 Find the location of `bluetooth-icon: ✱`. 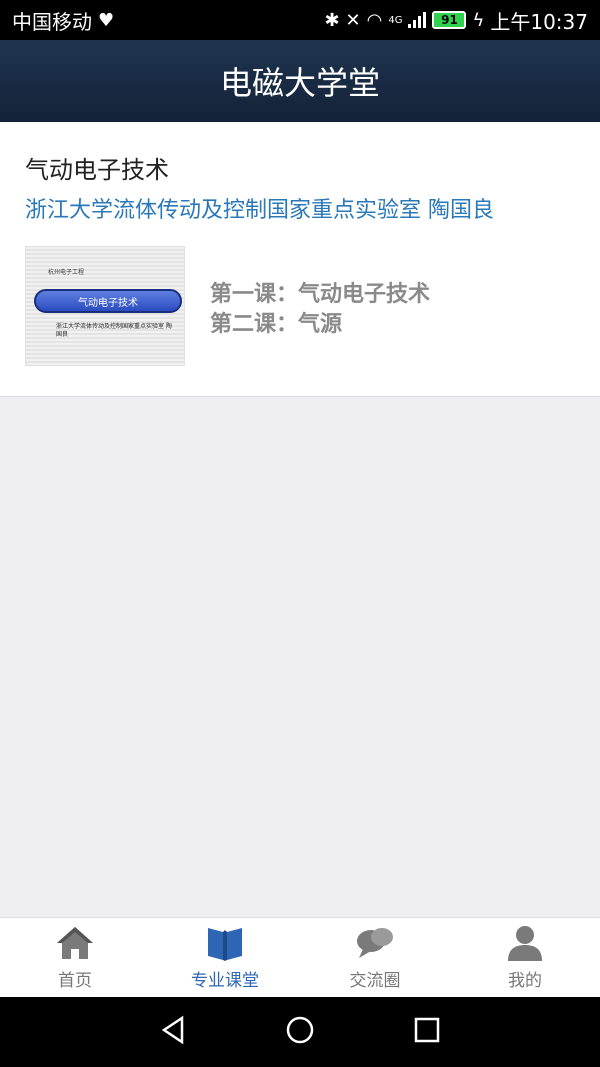

bluetooth-icon: ✱ is located at coordinates (332, 20).